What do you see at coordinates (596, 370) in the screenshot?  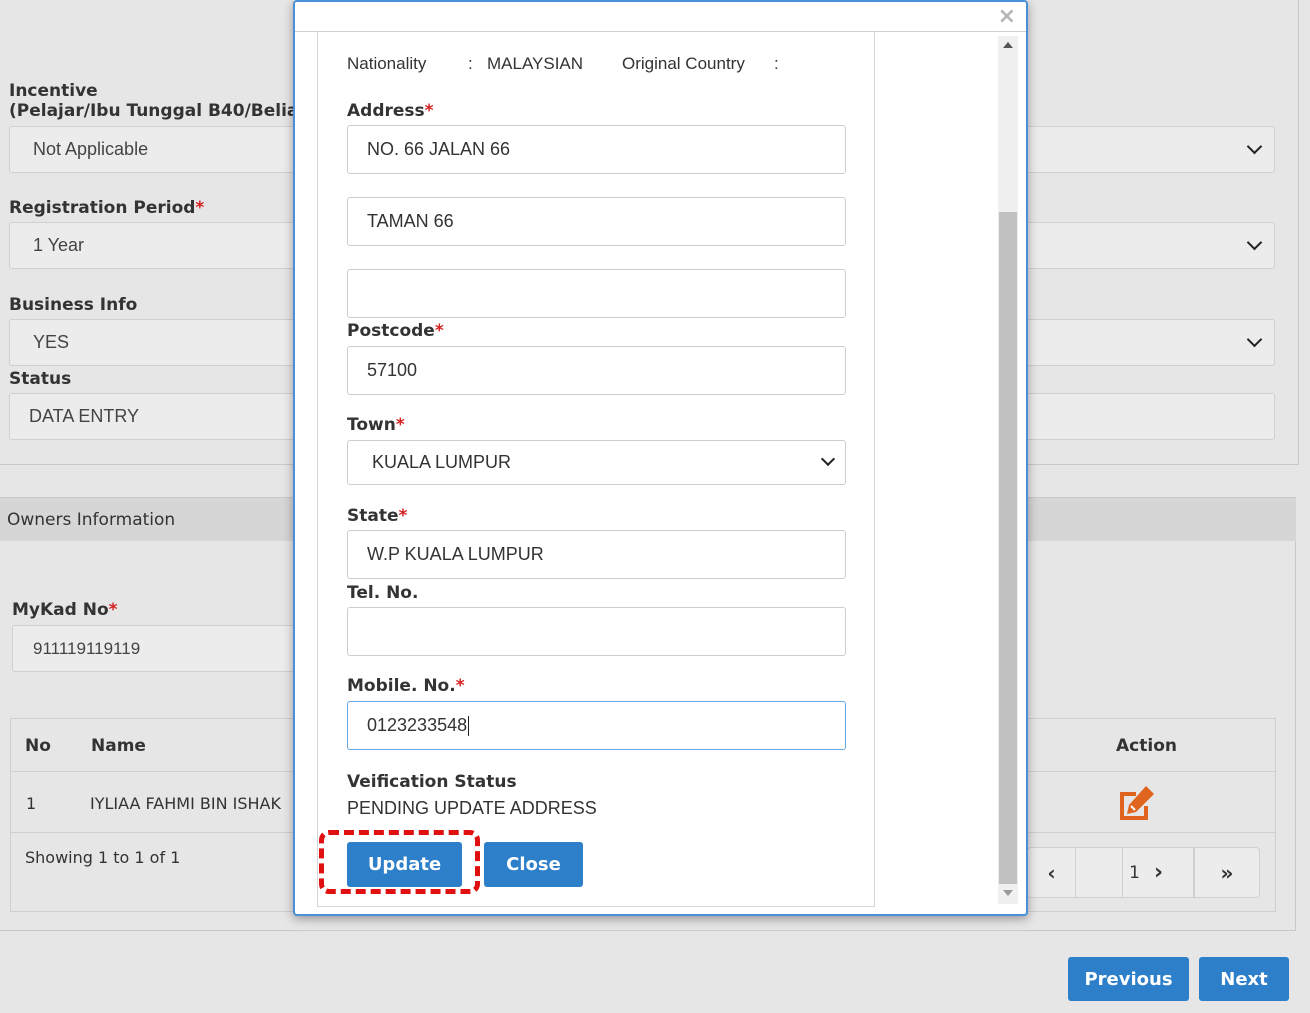 I see `postcode-input: 57100` at bounding box center [596, 370].